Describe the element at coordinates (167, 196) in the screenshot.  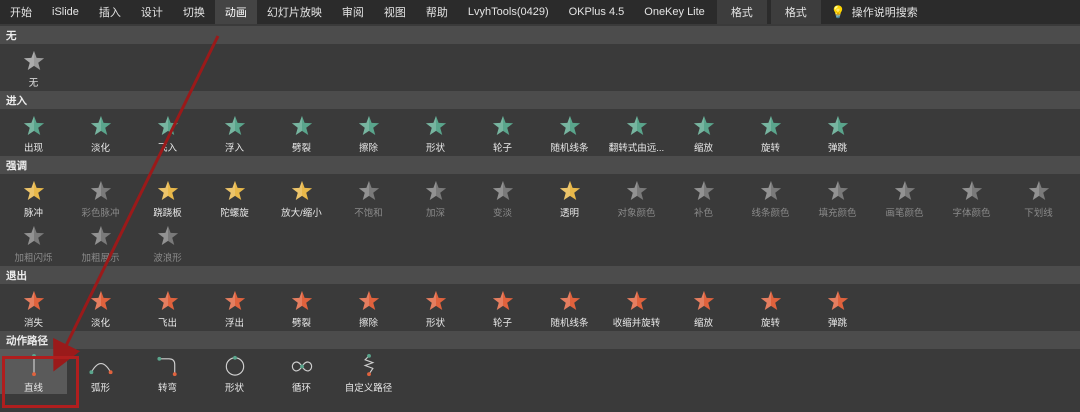
I see `emphasis-effect-2: 跷跷板` at that location.